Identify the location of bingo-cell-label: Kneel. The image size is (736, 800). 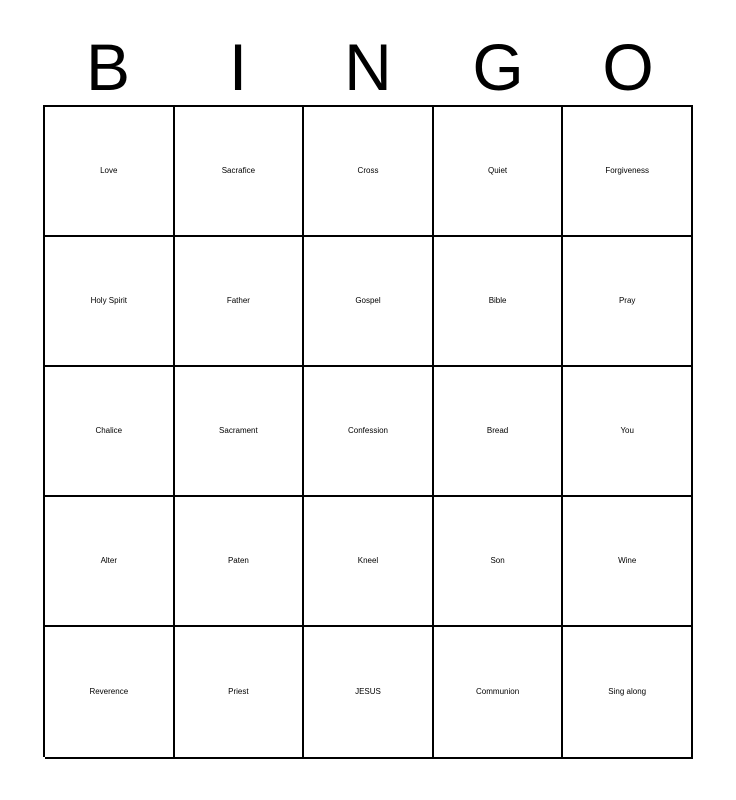
(368, 560).